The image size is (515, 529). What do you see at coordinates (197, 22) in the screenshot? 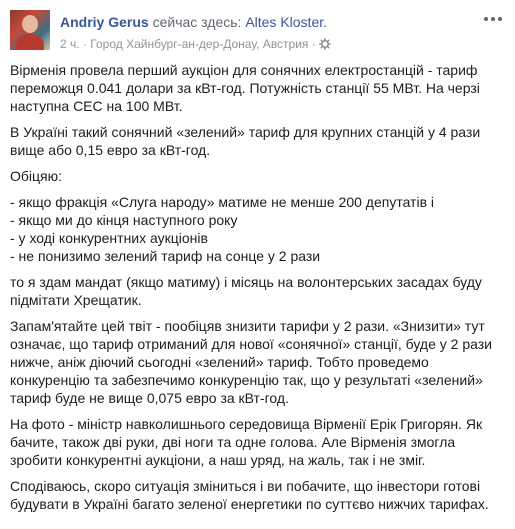
I see `status-text: сейчас здесь:` at bounding box center [197, 22].